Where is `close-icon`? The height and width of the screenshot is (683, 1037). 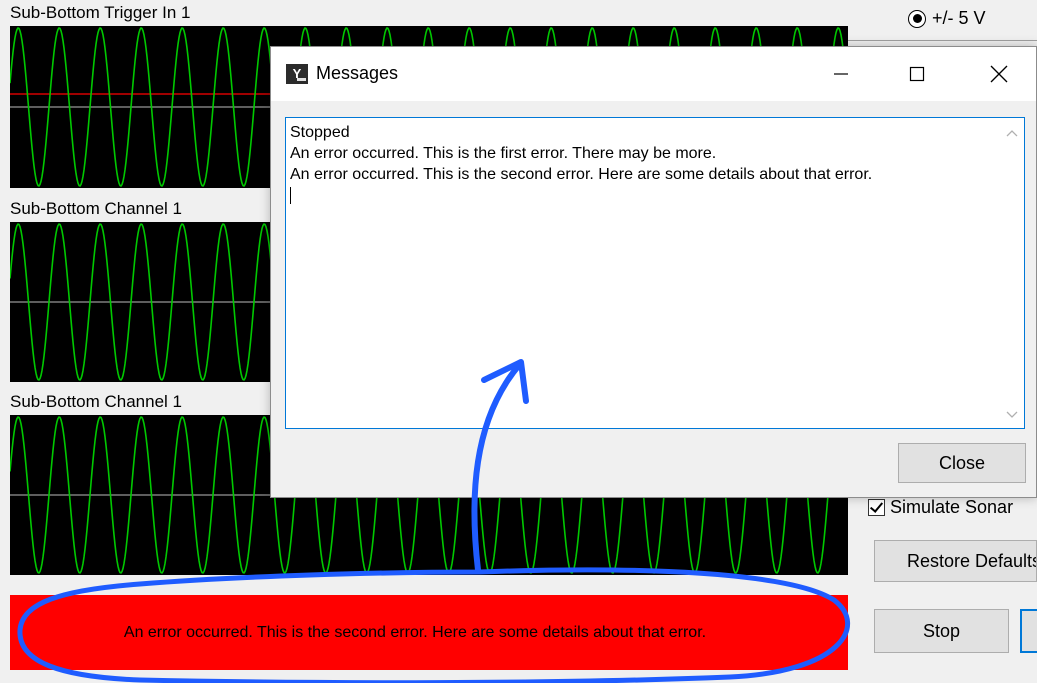 close-icon is located at coordinates (999, 74).